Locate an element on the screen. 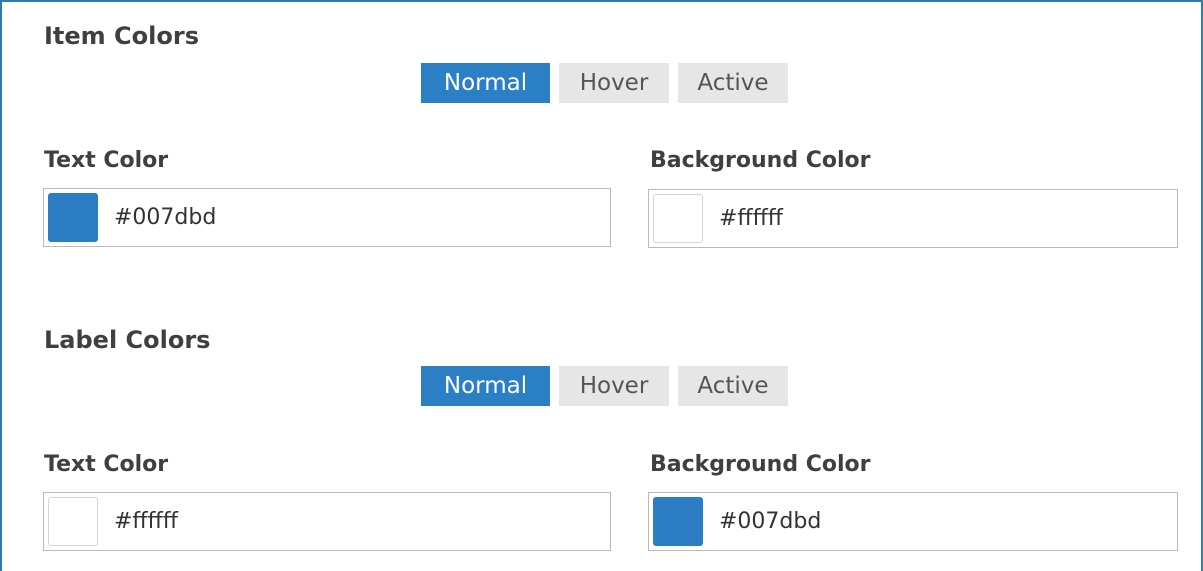 This screenshot has height=571, width=1203. item-text-color-value: #007dbd is located at coordinates (165, 217).